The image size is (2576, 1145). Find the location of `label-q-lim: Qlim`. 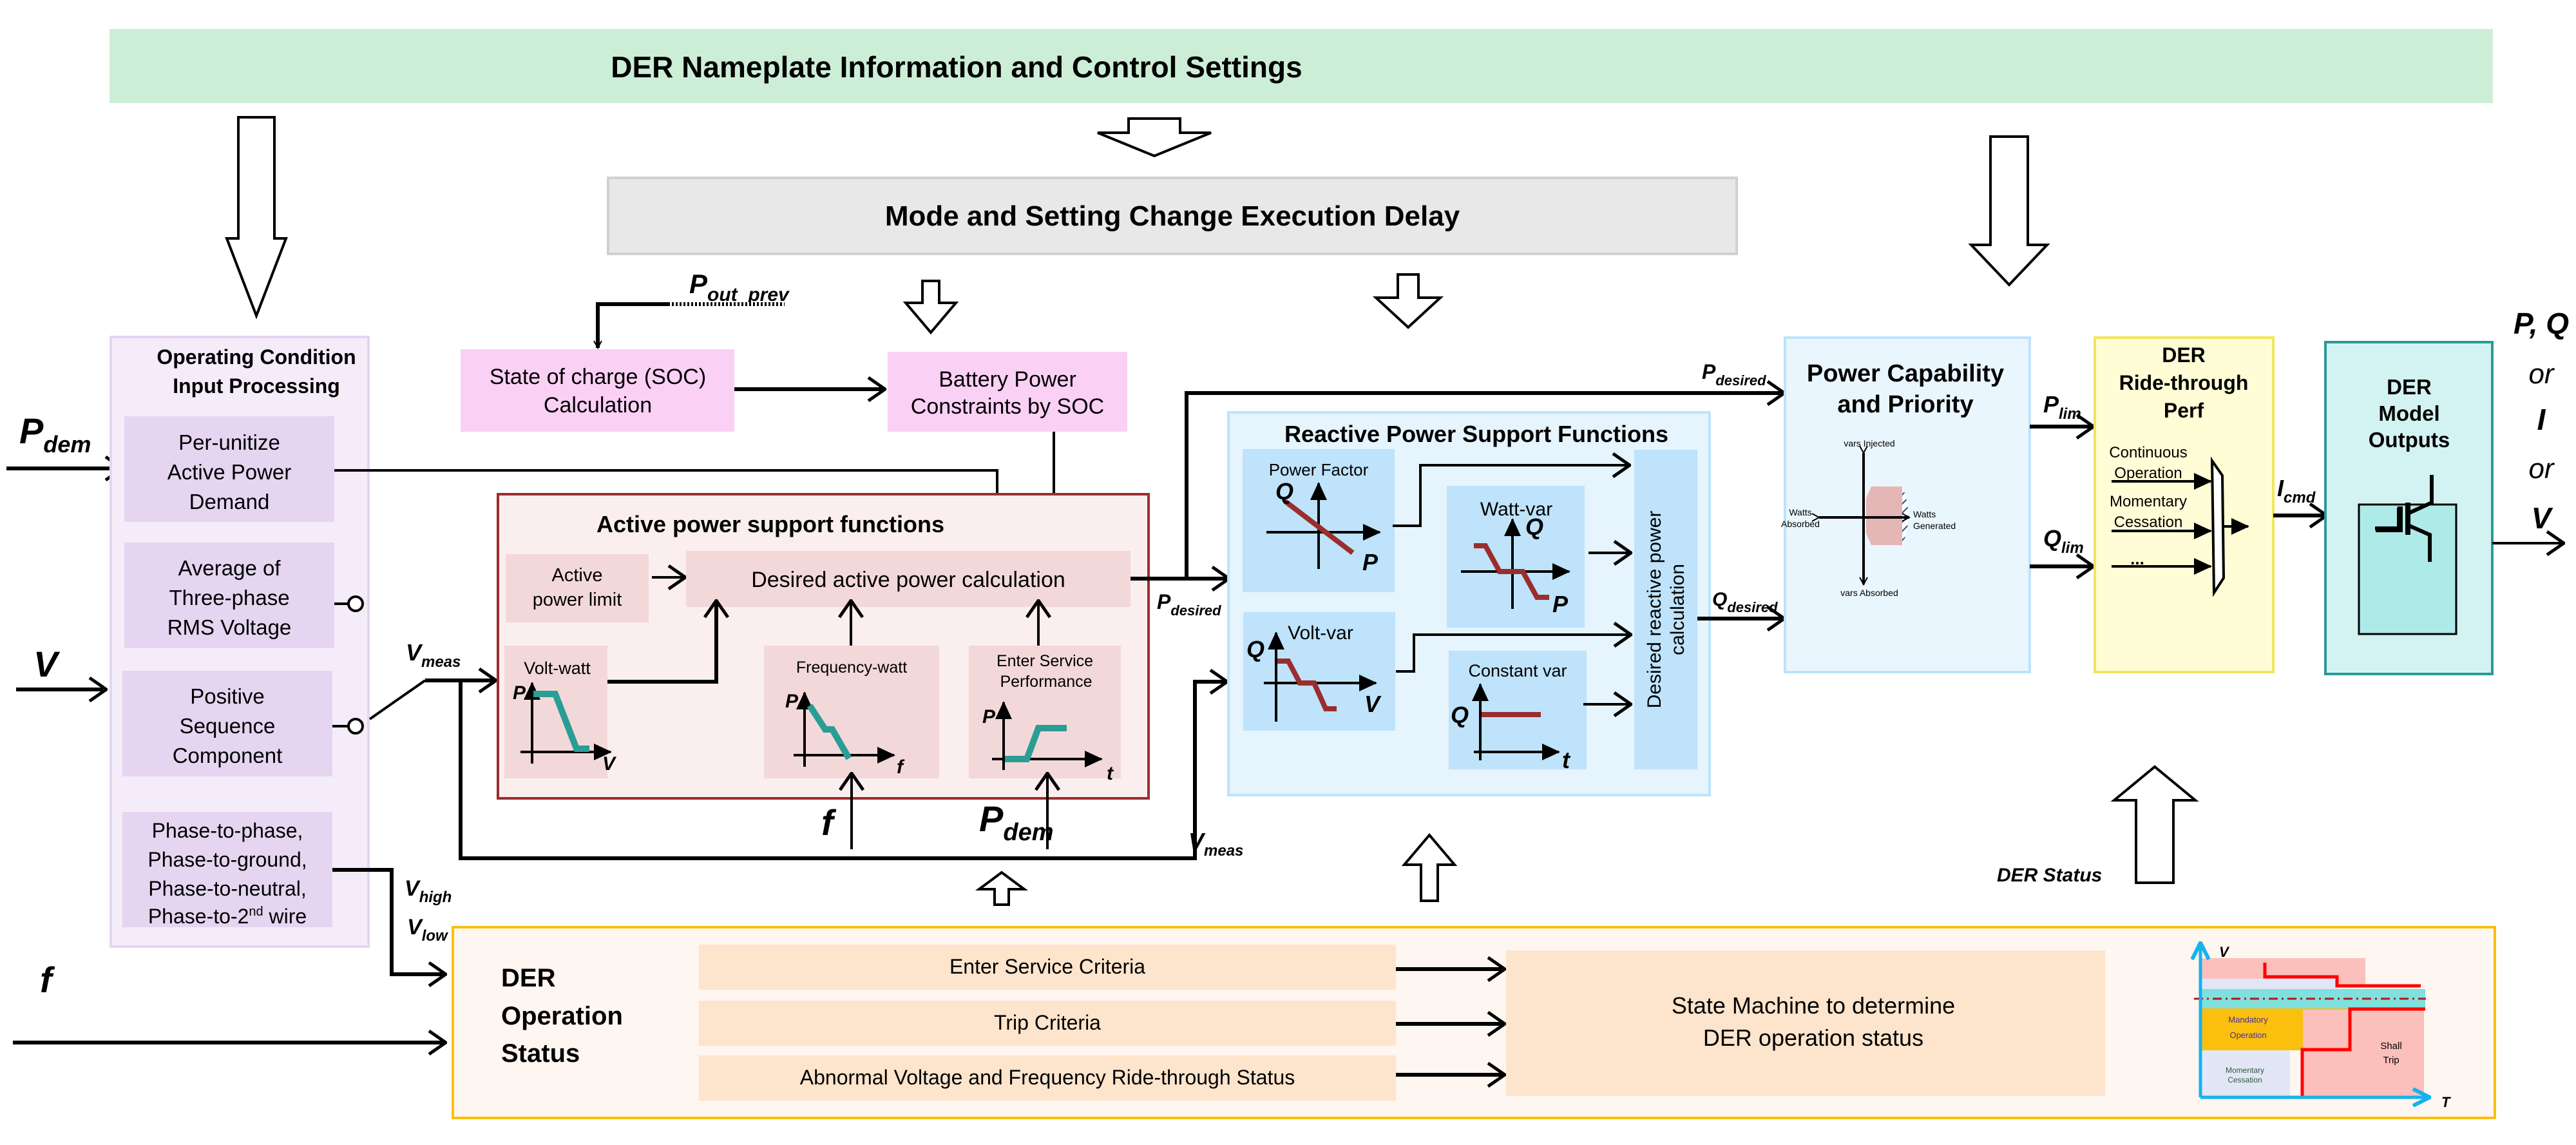

label-q-lim: Qlim is located at coordinates (2063, 541).